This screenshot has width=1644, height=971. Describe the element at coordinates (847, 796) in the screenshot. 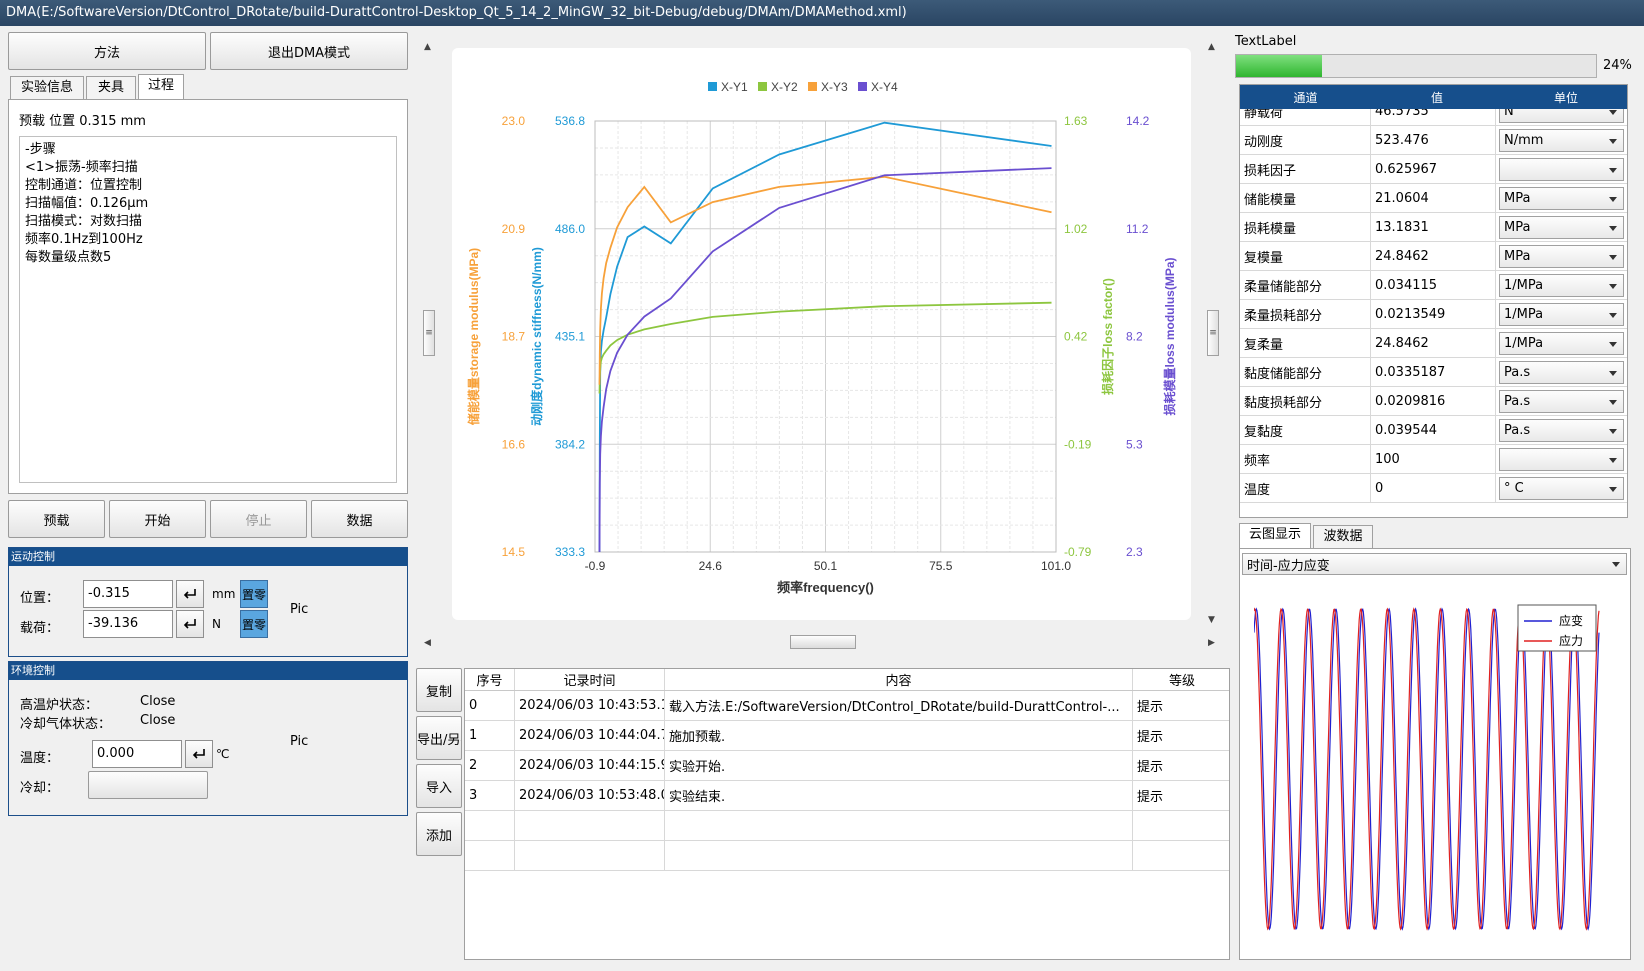

I see `log-row: 32024/06/03 10:53:48.027实验结束. 提示` at that location.